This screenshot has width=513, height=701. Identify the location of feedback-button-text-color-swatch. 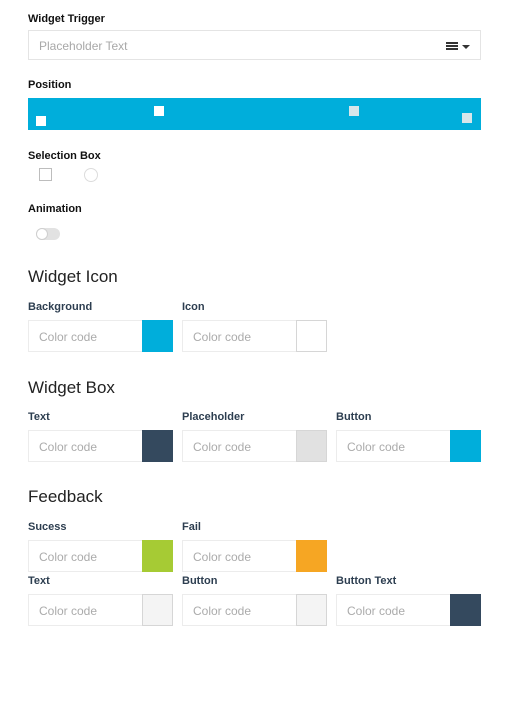
(465, 610).